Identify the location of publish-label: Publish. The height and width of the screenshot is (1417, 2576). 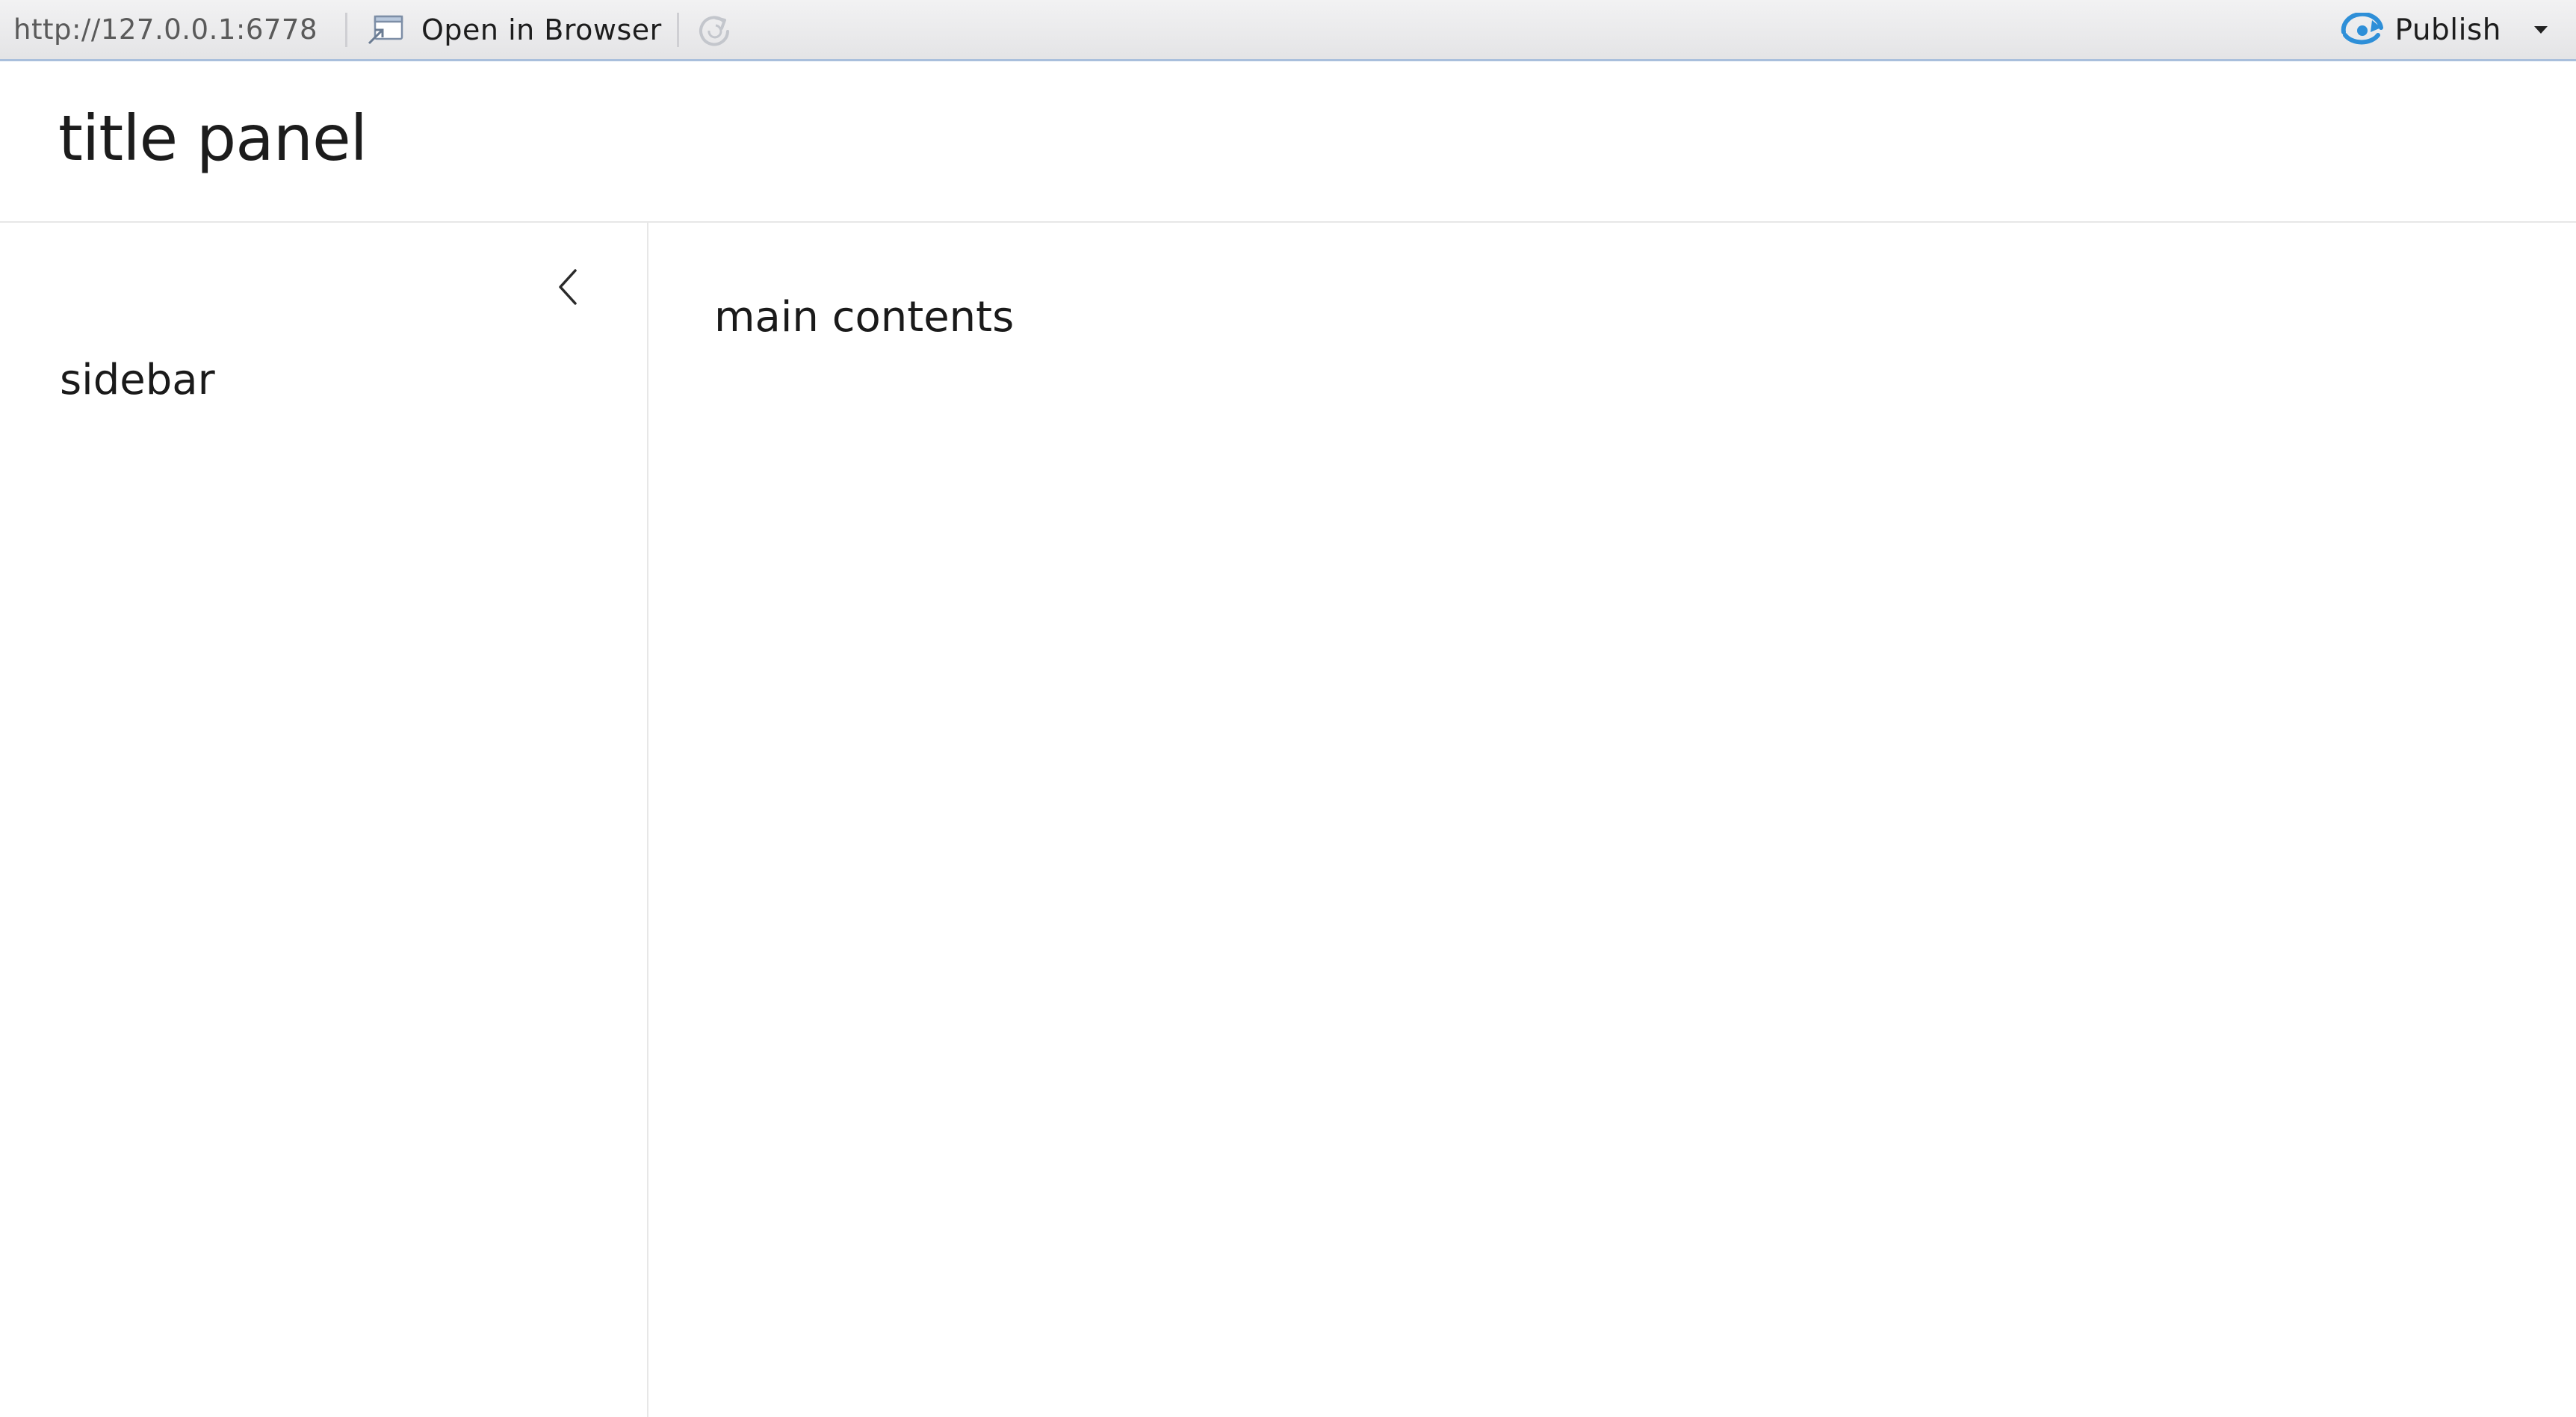
(2447, 30).